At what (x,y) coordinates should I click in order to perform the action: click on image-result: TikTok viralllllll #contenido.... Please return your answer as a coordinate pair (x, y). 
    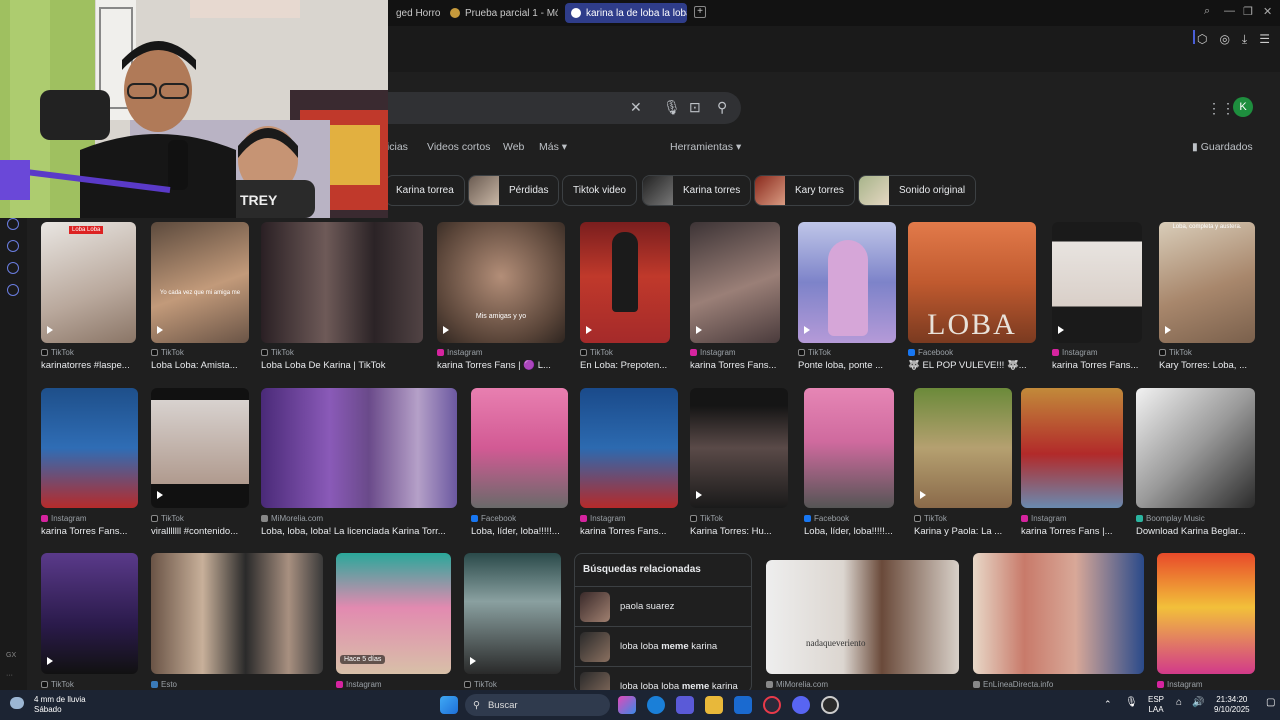
    Looking at the image, I should click on (200, 464).